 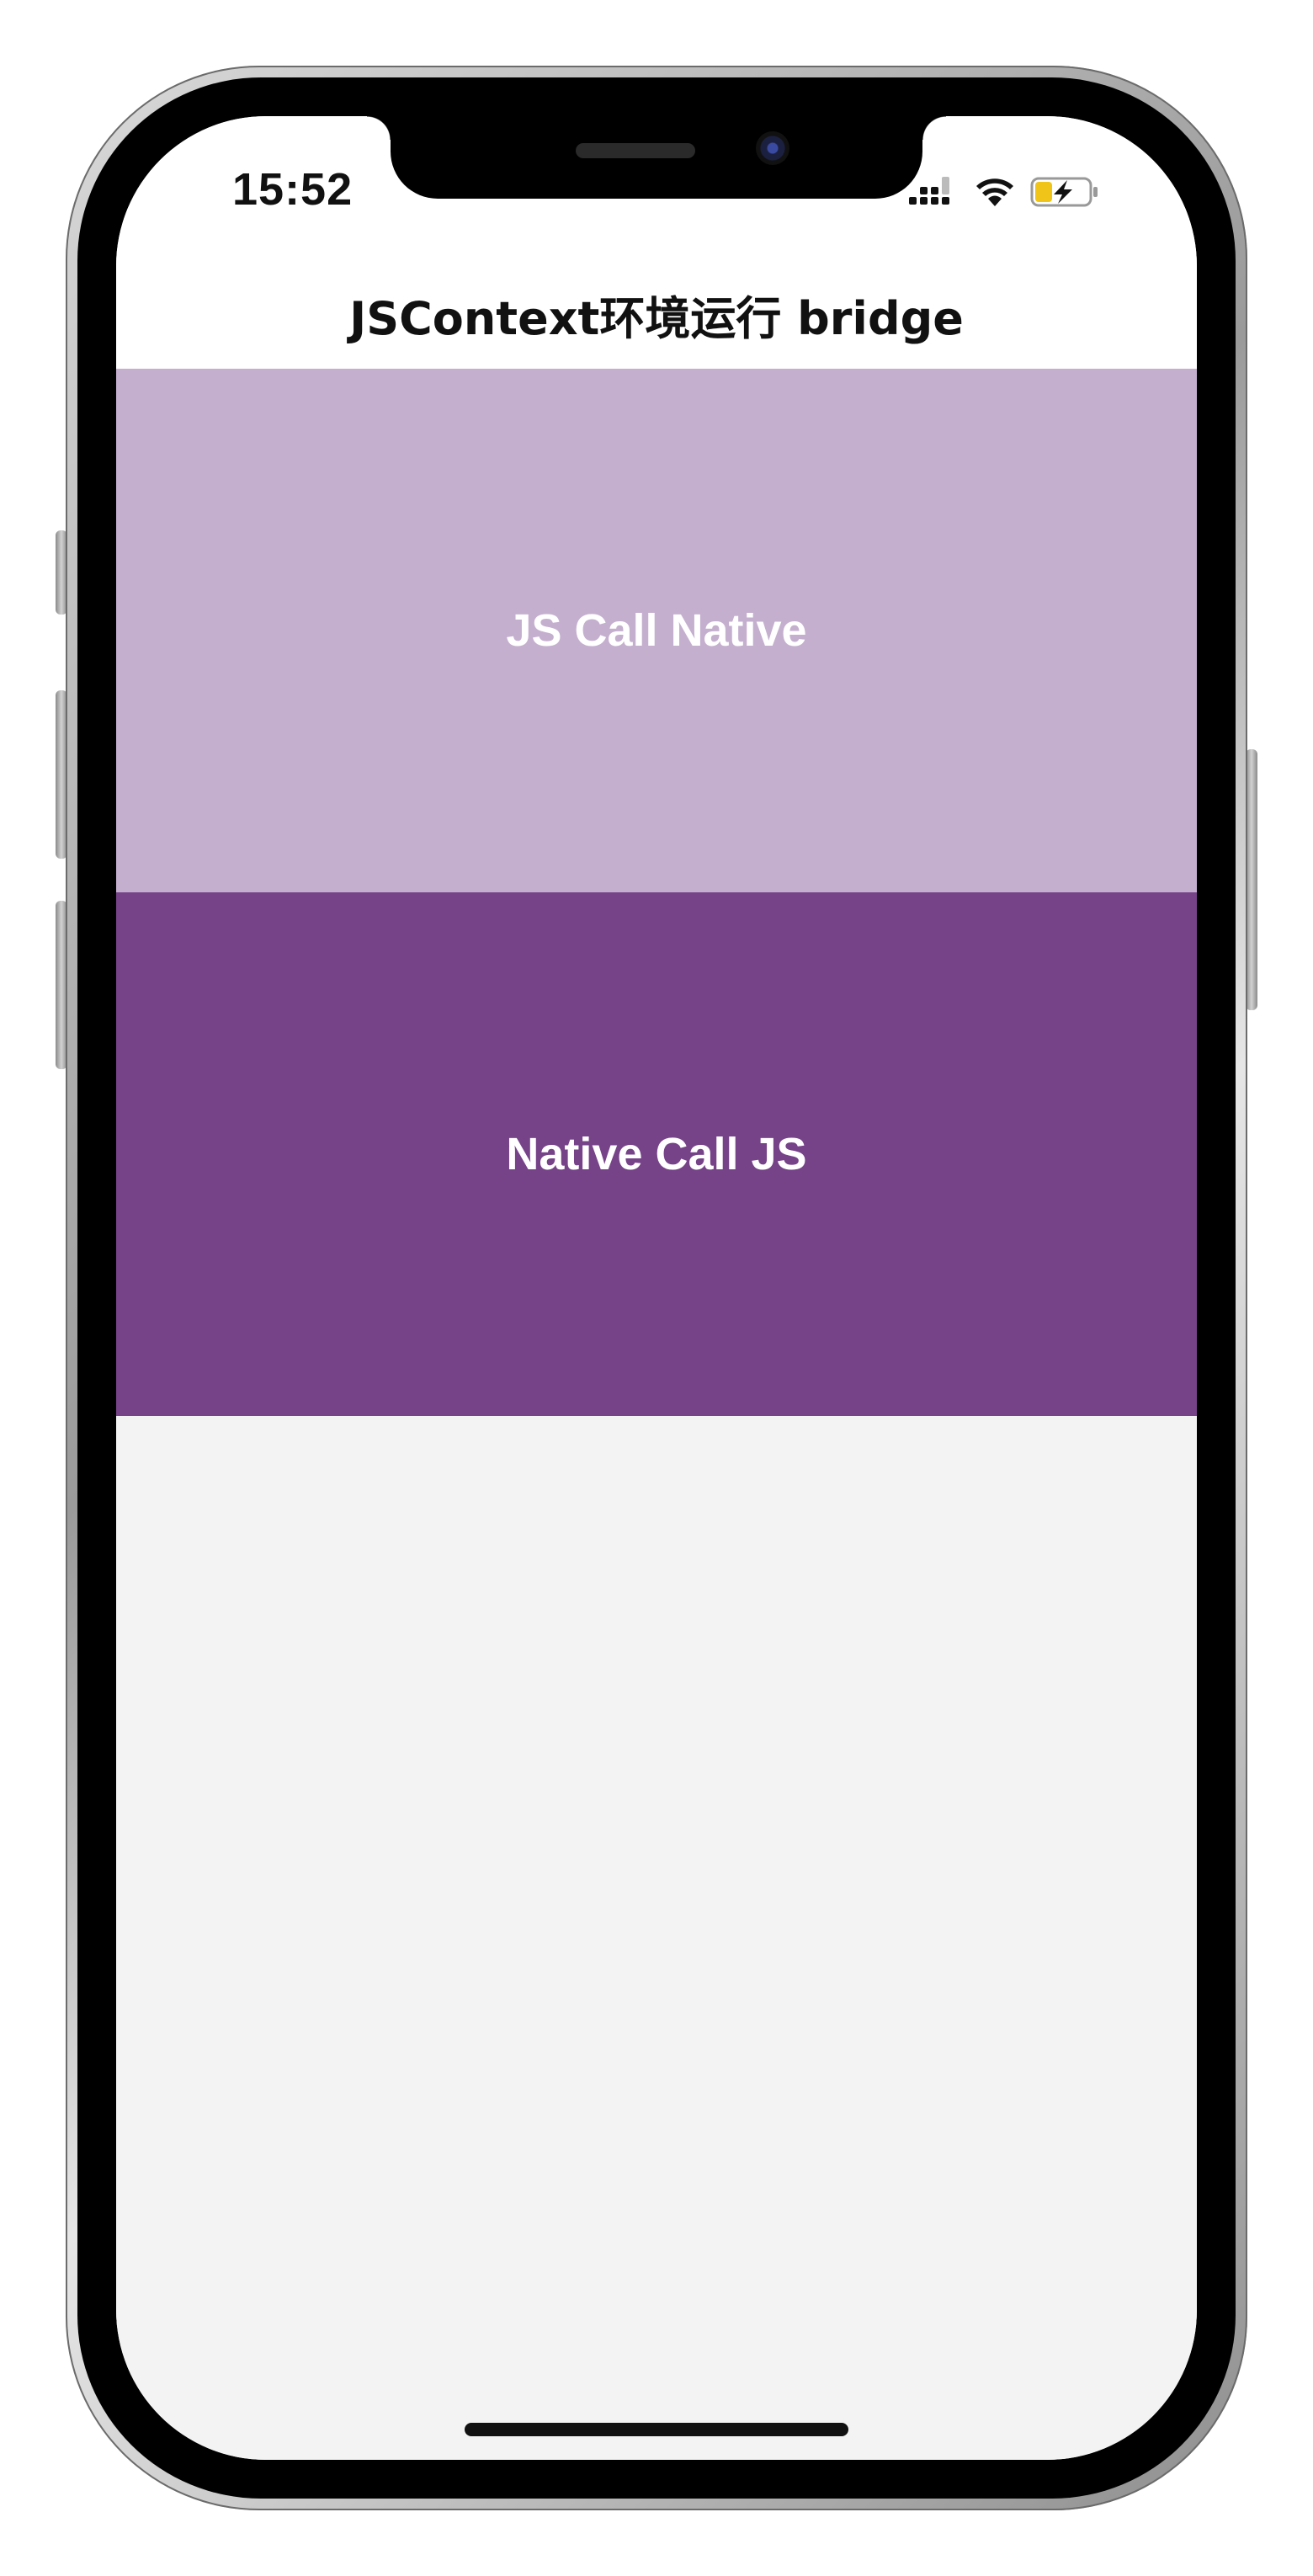 I want to click on page-title: JSContext环境运行 bridge, so click(x=656, y=318).